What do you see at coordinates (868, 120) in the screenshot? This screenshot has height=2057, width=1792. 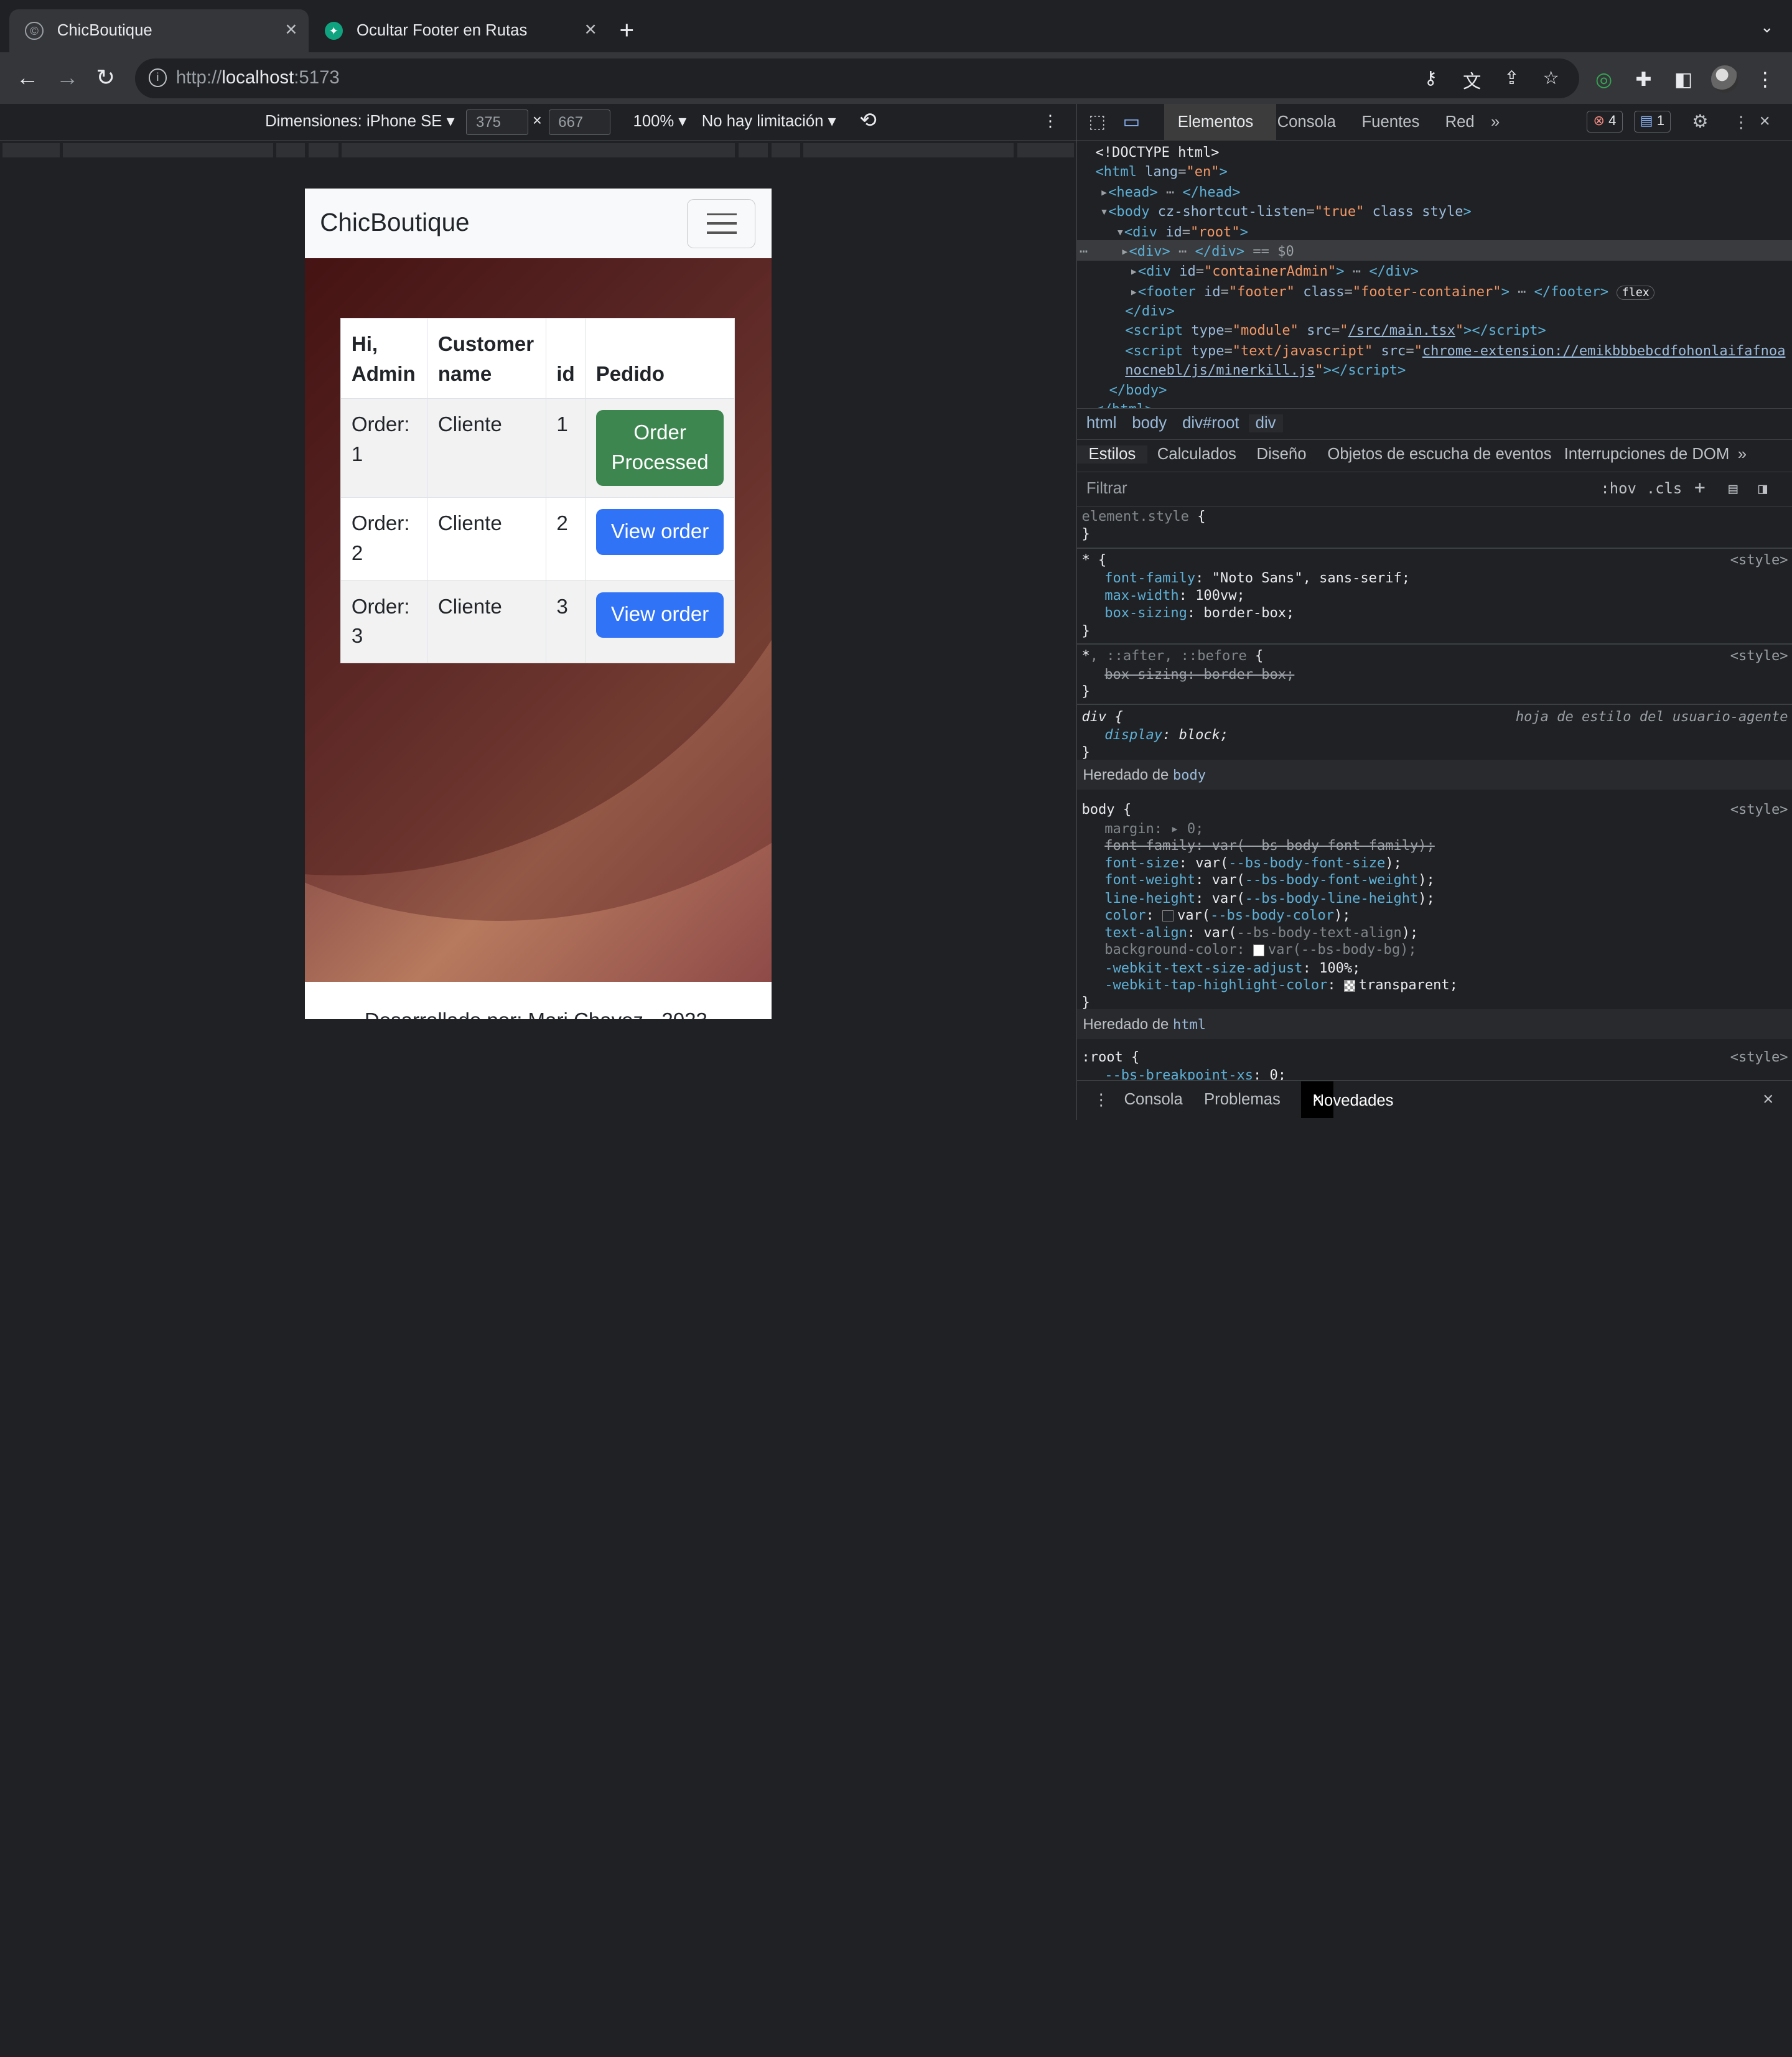 I see `rotate-icon: ⟲` at bounding box center [868, 120].